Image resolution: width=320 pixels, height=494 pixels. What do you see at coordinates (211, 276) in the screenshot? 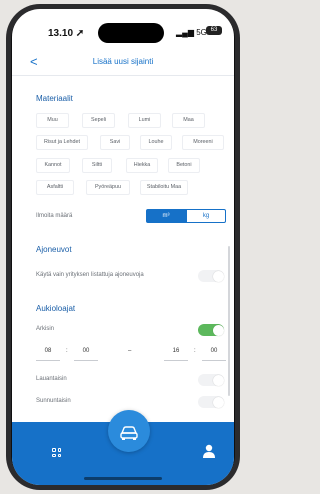
I see `vehicles-toggle` at bounding box center [211, 276].